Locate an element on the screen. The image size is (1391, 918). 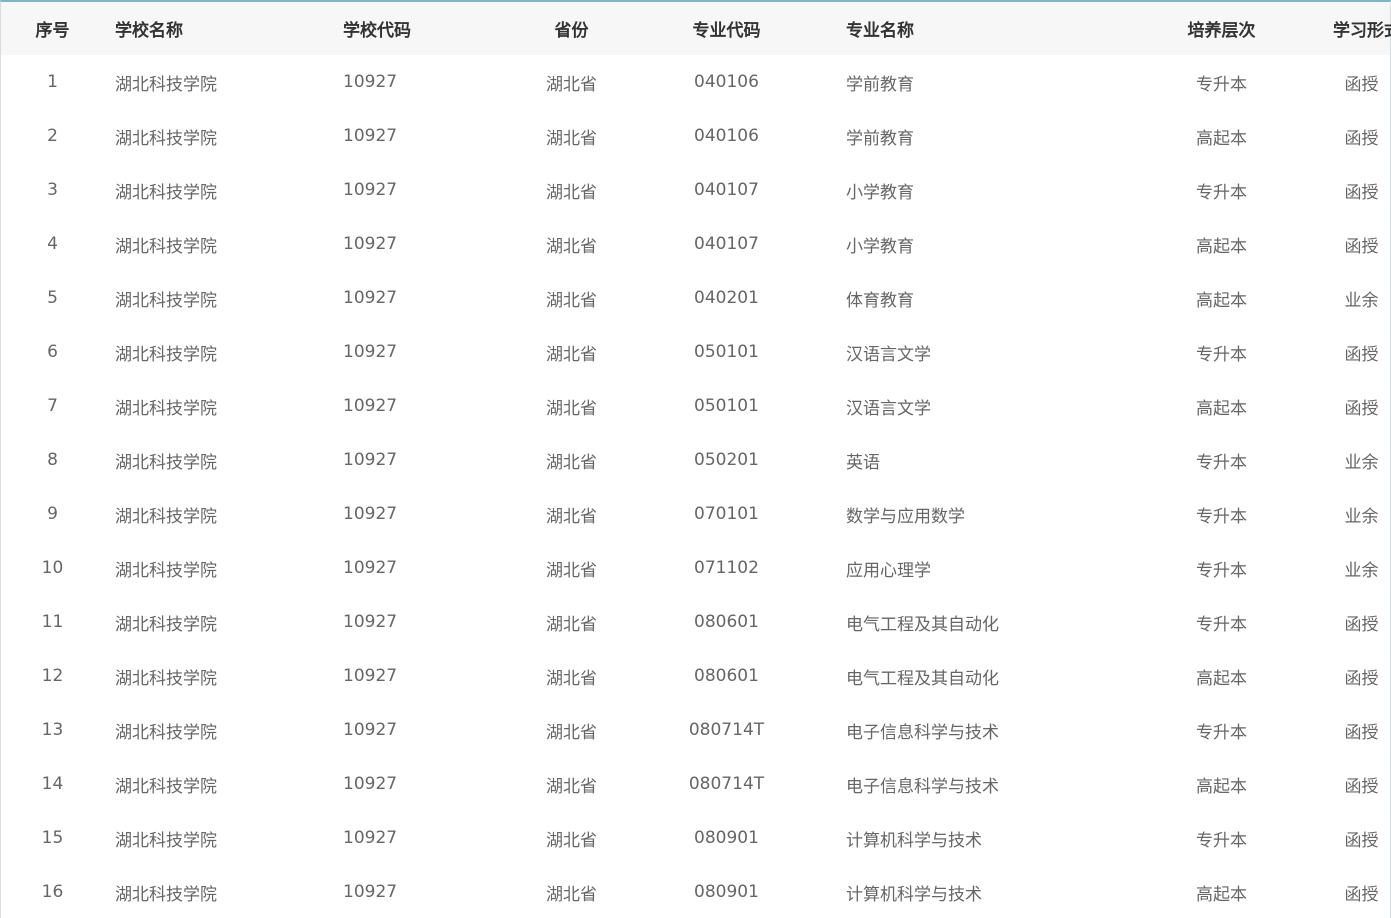
table-row: 2 湖北科技学院 10927 湖北省 040106 学前教育 高起本 函授 is located at coordinates (695, 136).